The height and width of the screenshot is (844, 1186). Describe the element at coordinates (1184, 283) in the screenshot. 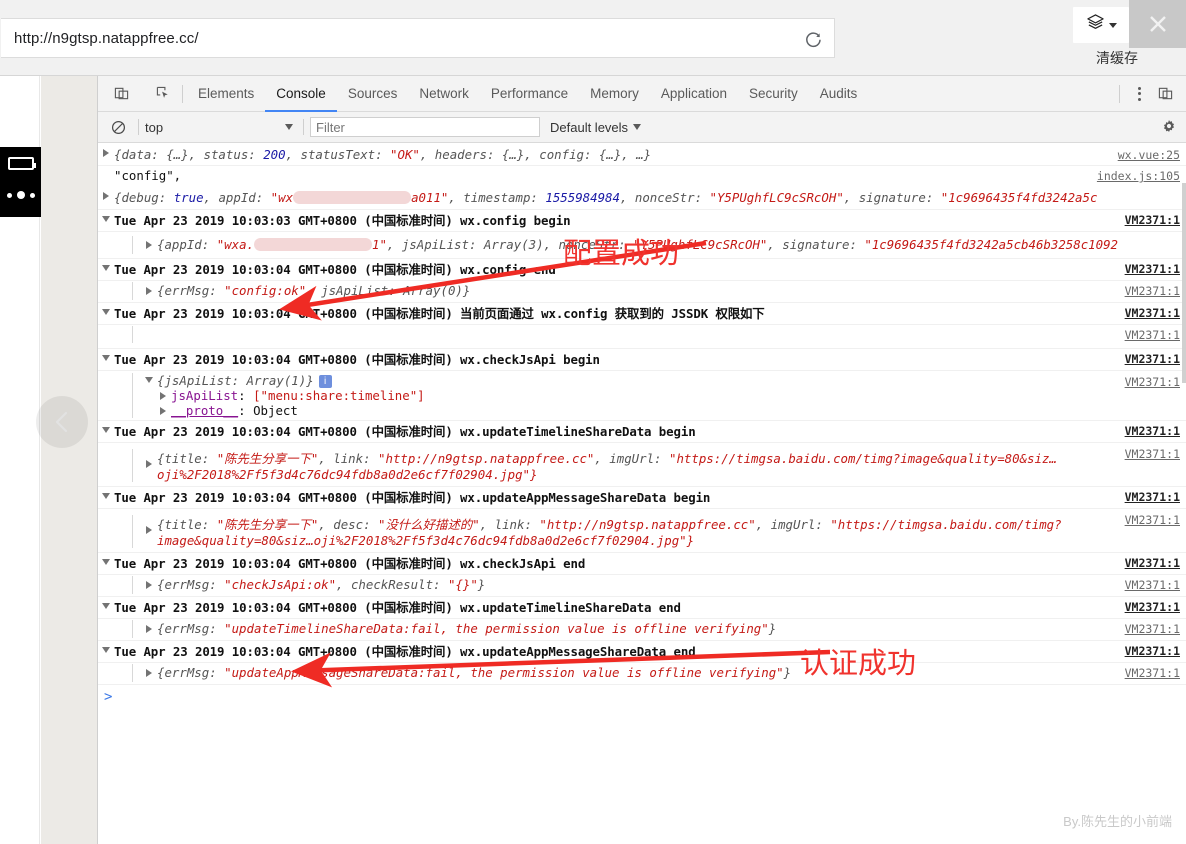

I see `scrollbar-thumb` at that location.